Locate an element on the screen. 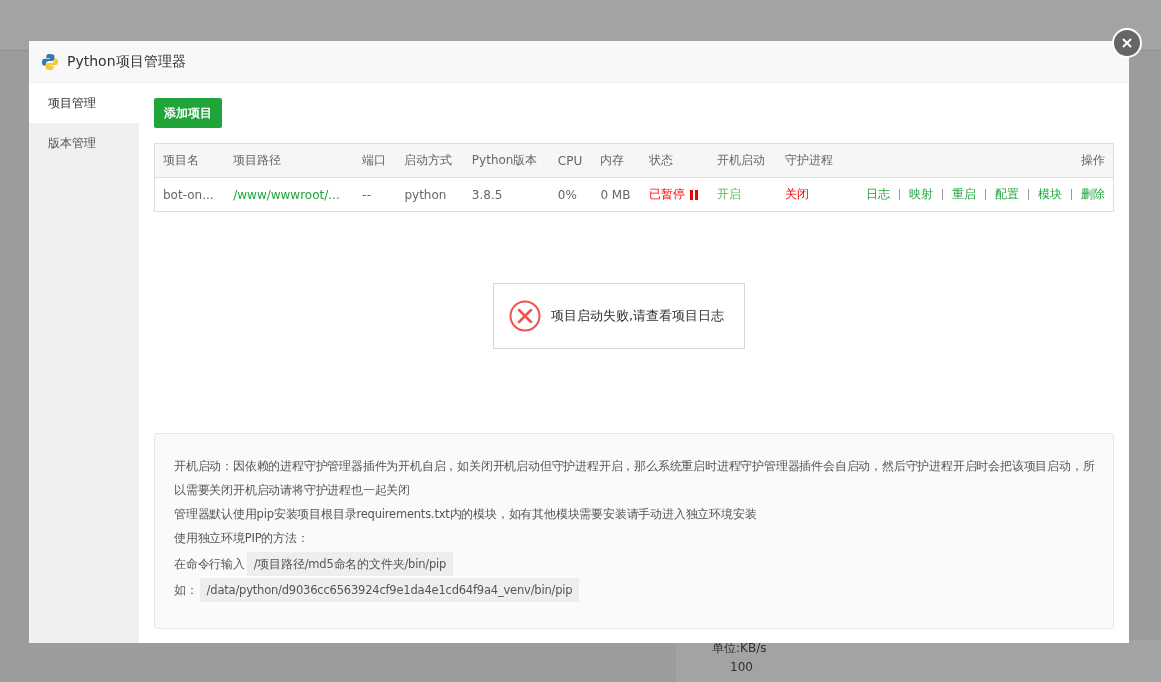  sidebar-item: 项目管理 is located at coordinates (84, 103).